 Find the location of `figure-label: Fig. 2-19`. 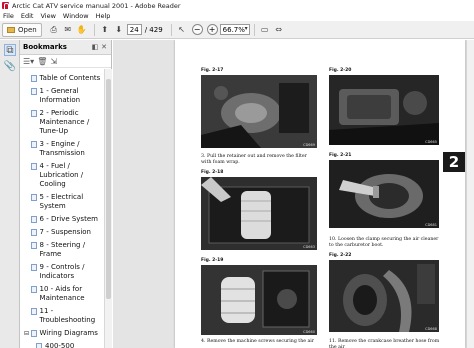

figure-label: Fig. 2-19 is located at coordinates (212, 260).